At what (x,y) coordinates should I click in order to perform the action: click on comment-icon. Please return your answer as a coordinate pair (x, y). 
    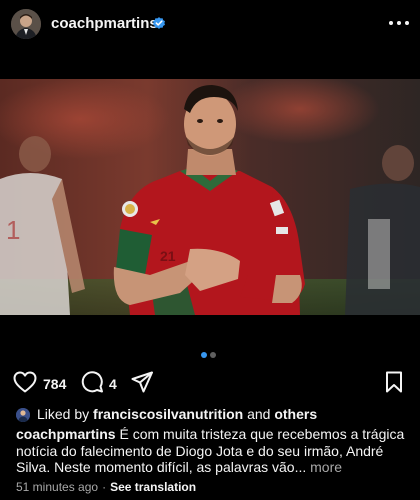
    Looking at the image, I should click on (92, 382).